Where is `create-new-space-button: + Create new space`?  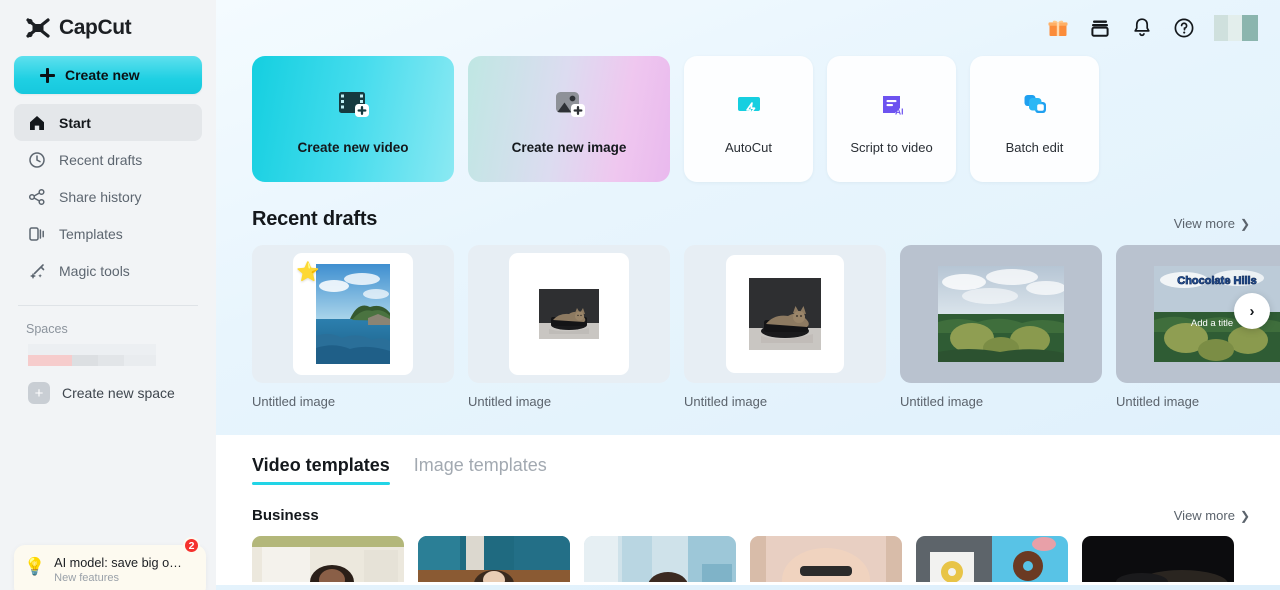
create-new-space-button: + Create new space is located at coordinates (108, 385).